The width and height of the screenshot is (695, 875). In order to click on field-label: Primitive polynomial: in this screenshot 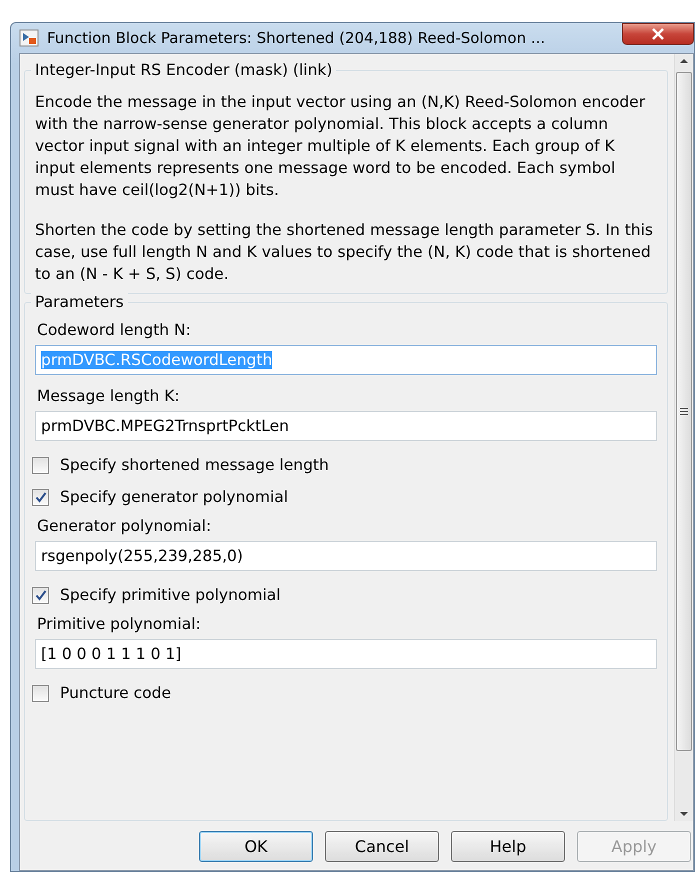, I will do `click(119, 624)`.